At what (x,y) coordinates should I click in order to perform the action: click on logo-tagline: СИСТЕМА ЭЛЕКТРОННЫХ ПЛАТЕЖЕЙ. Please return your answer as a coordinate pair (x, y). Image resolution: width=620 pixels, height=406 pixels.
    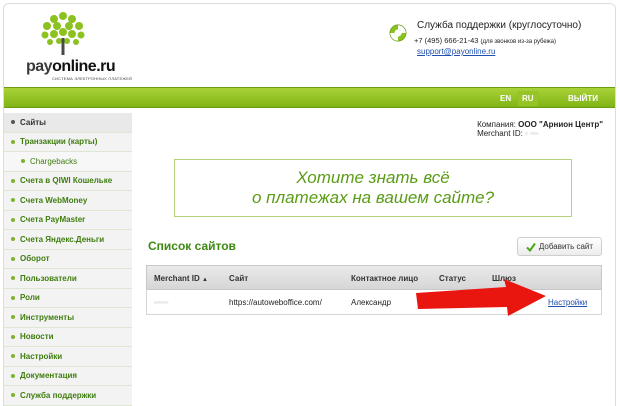
    Looking at the image, I should click on (92, 78).